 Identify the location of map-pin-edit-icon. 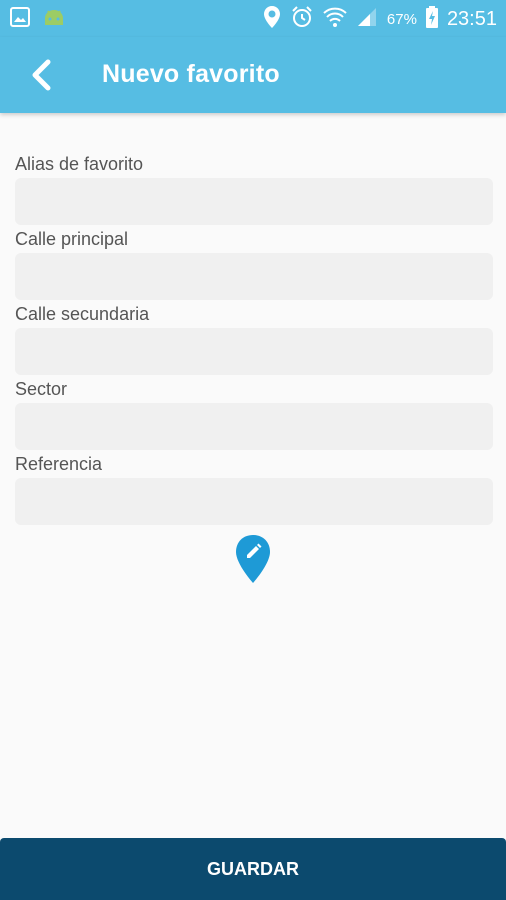
(253, 559).